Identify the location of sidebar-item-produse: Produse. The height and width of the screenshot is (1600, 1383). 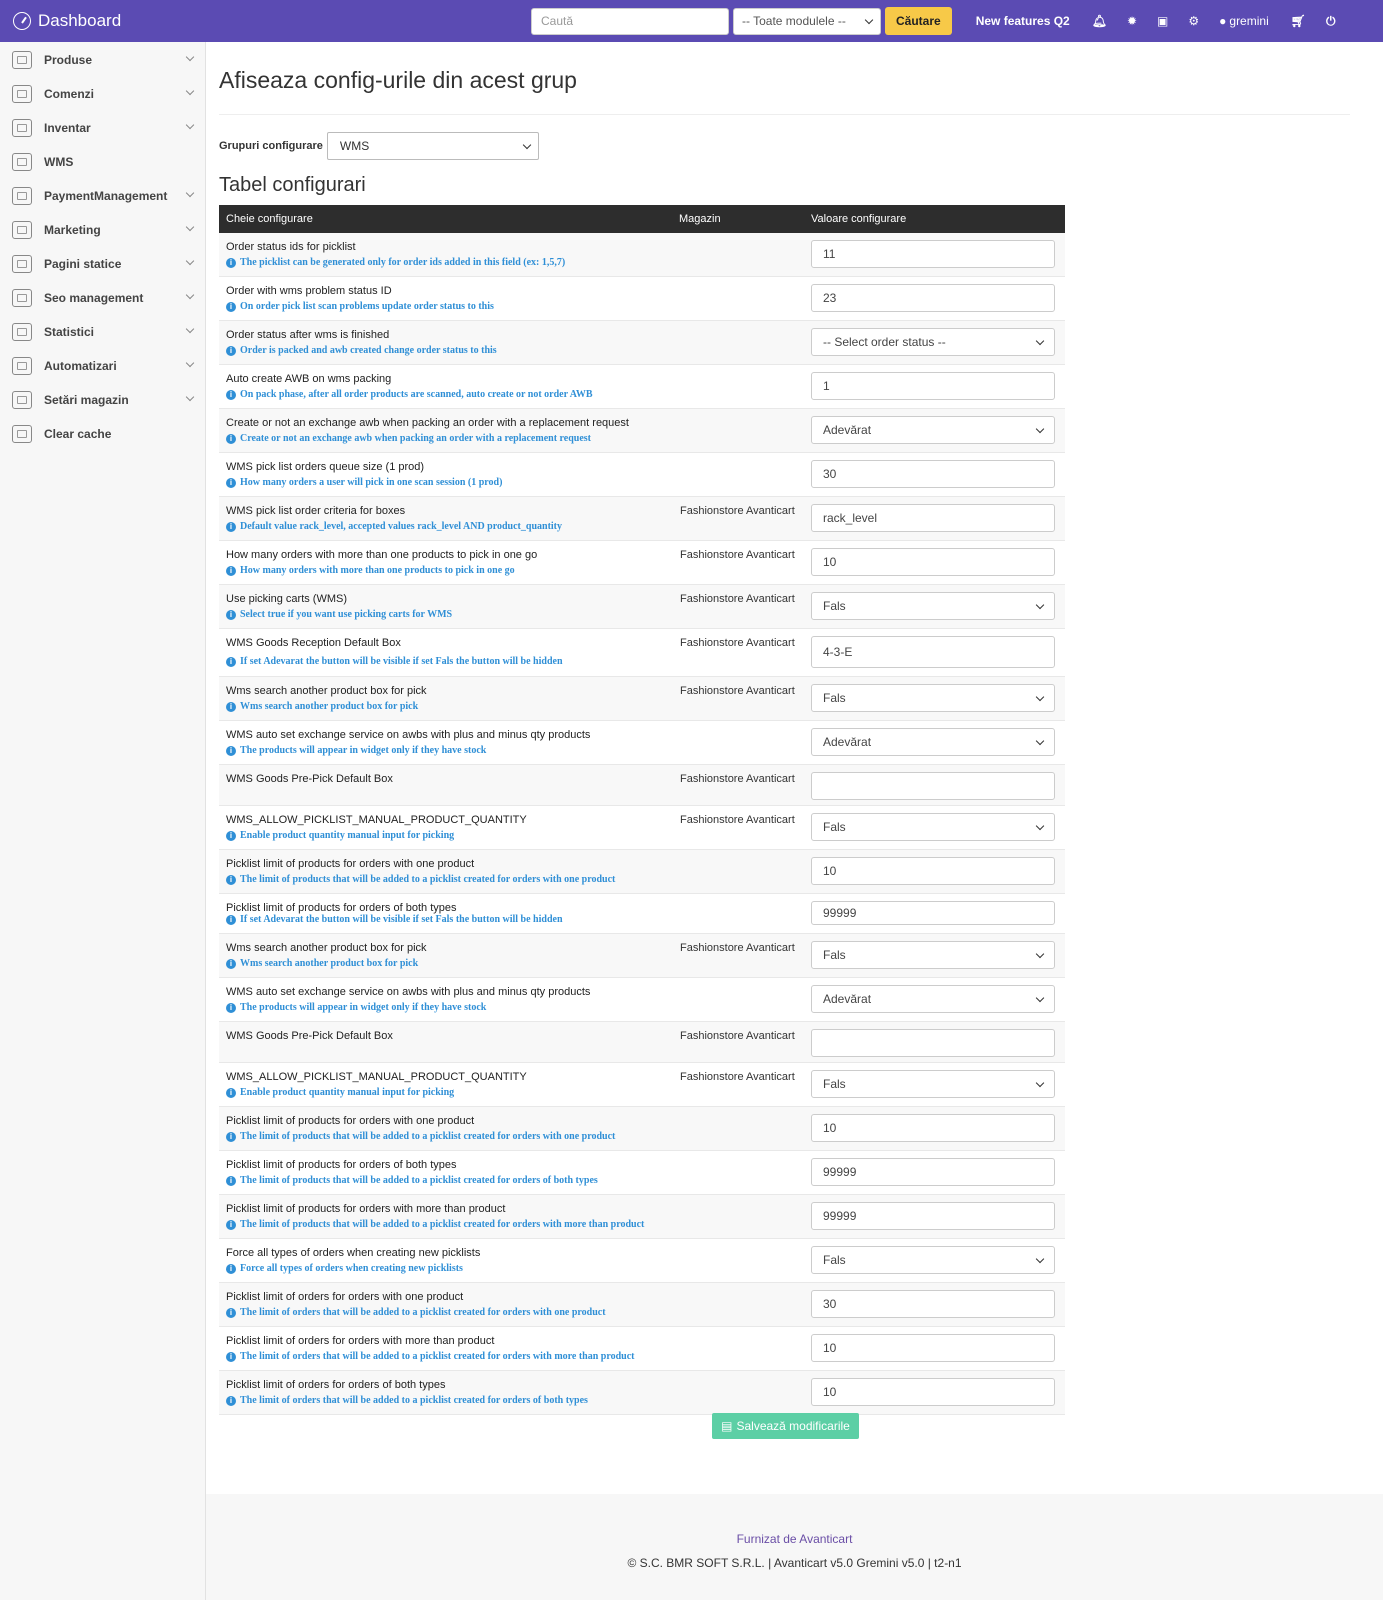
(102, 60).